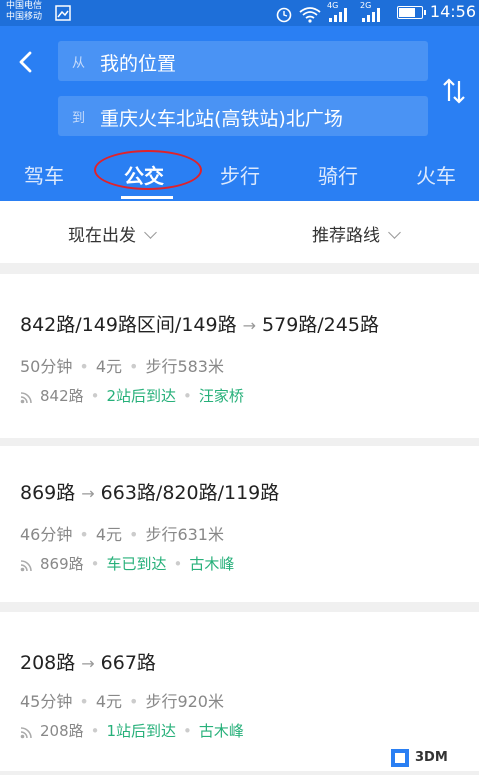 Image resolution: width=479 pixels, height=775 pixels. Describe the element at coordinates (320, 325) in the screenshot. I see `second-leg-lines: 579路/245路` at that location.